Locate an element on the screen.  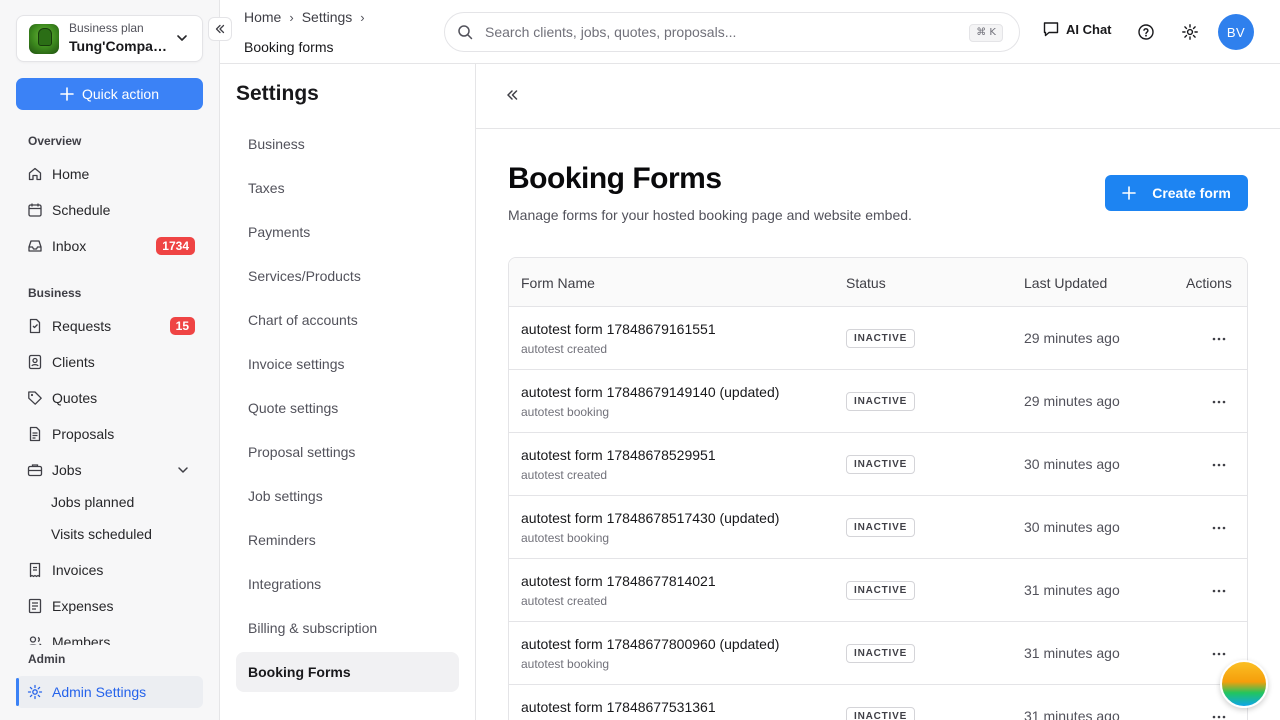
last-updated: 31 minutes ago is located at coordinates (1072, 714).